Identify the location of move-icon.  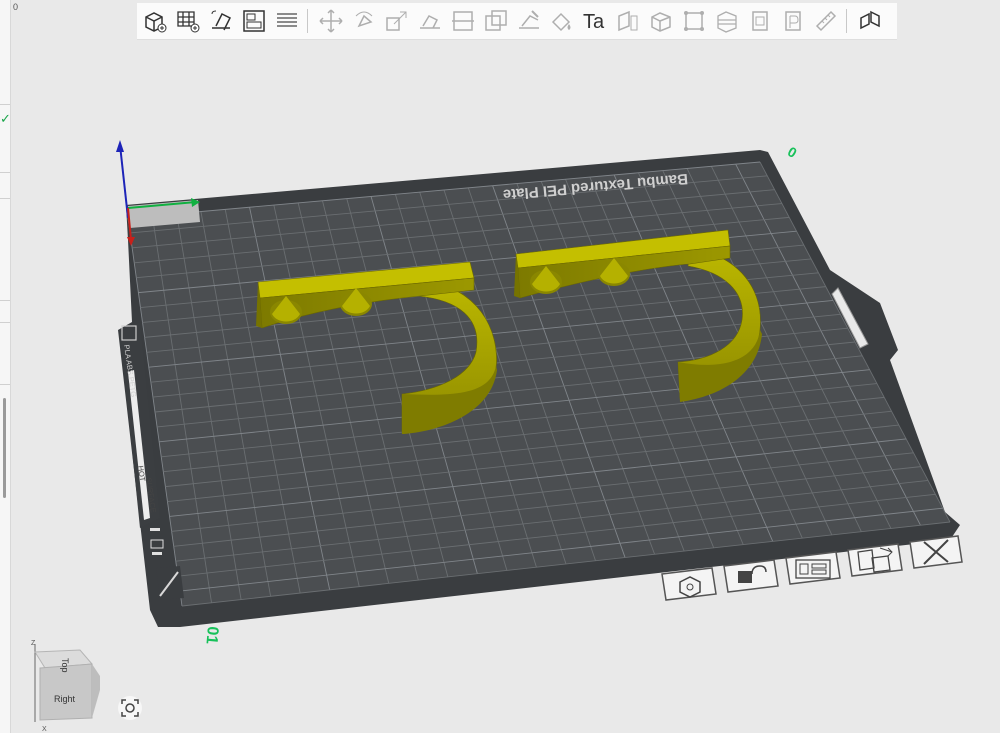
(331, 21).